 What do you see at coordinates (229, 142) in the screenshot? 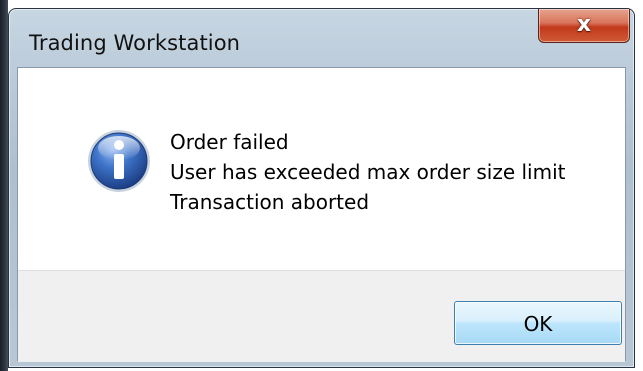
I see `message-line-1: Order failed` at bounding box center [229, 142].